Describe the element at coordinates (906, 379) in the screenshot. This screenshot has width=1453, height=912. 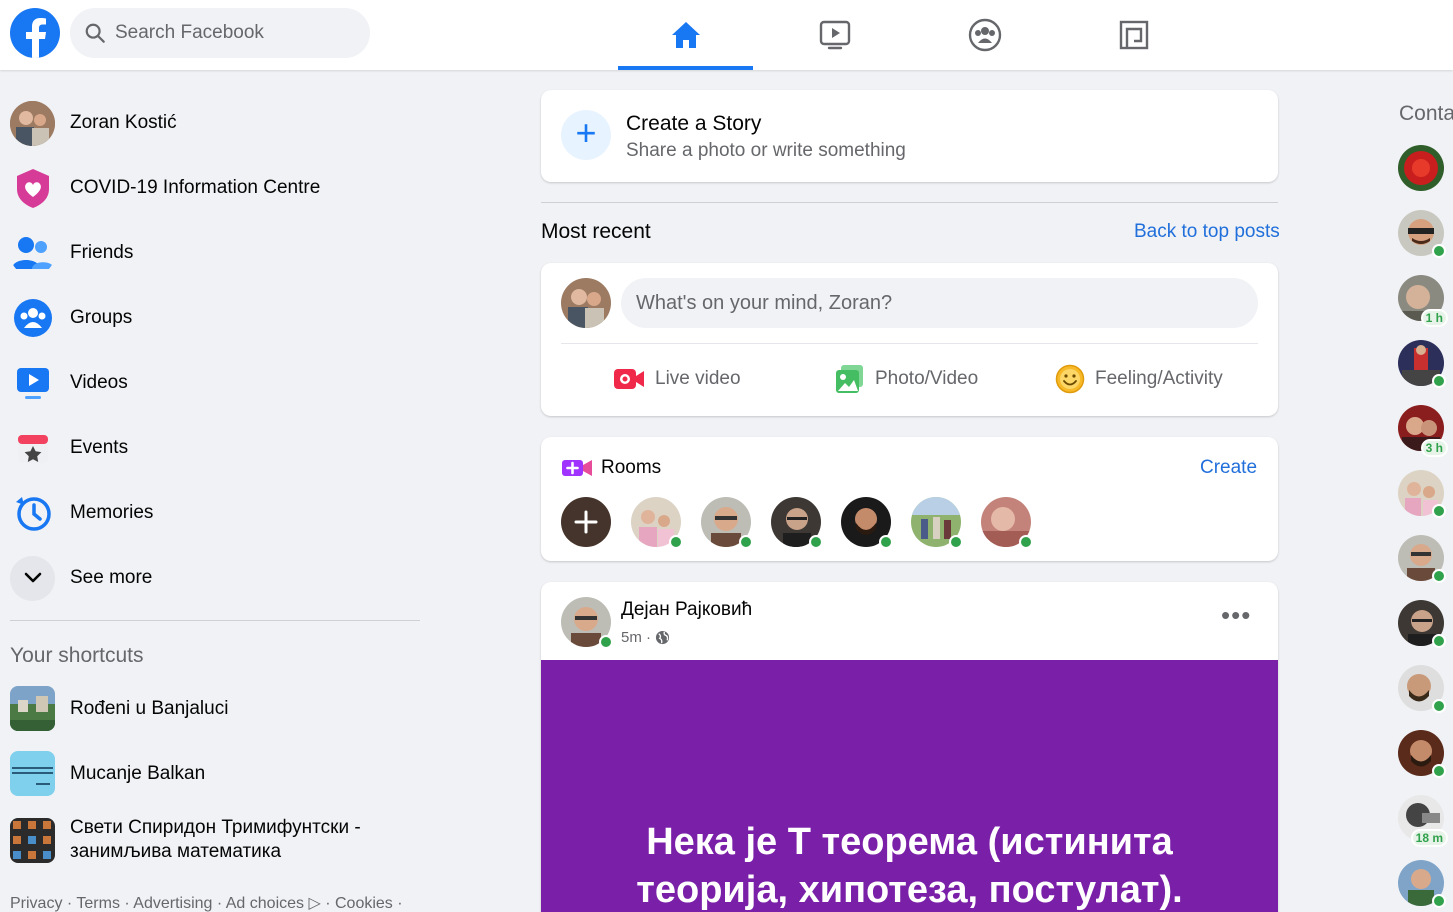
I see `photo-video-button: Photo/Video` at that location.